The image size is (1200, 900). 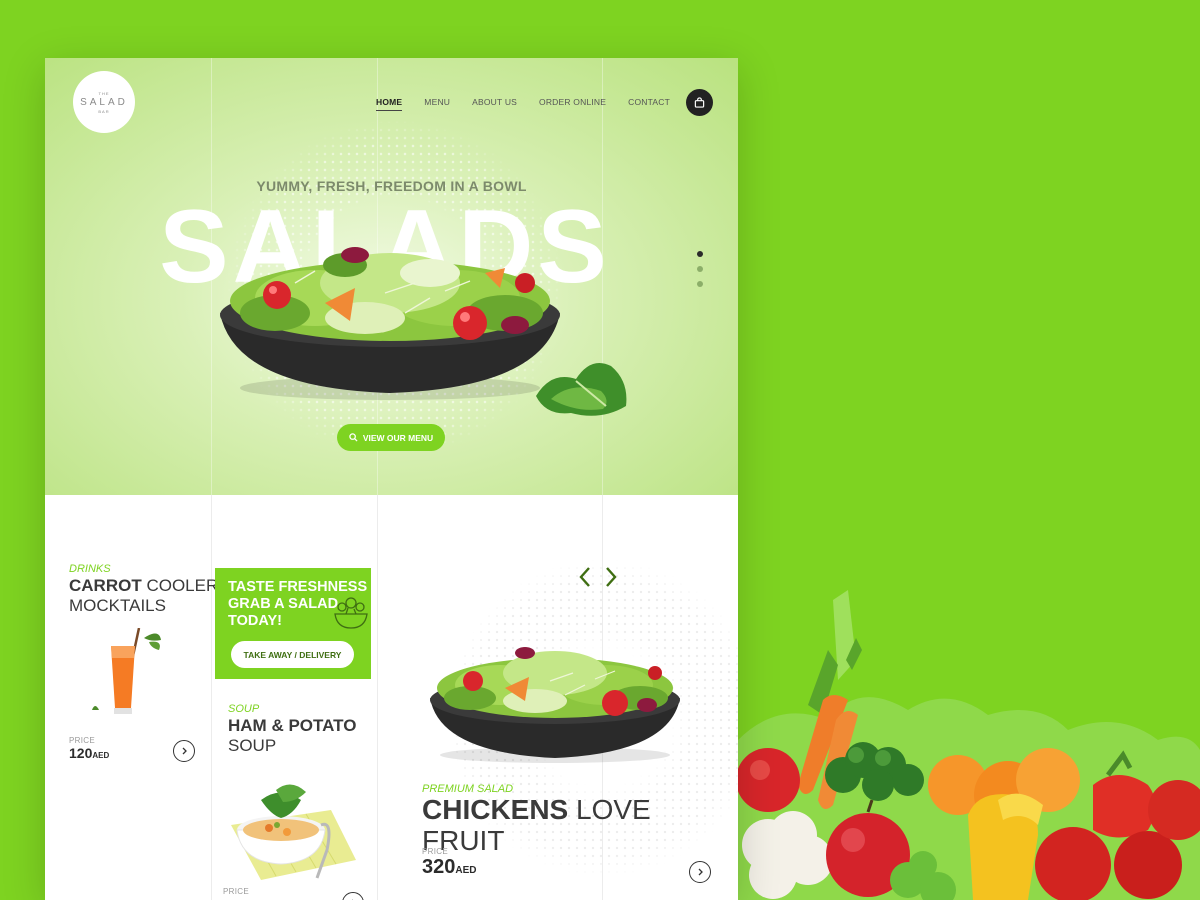 What do you see at coordinates (180, 585) in the screenshot?
I see `drink-name-rest: COOLER` at bounding box center [180, 585].